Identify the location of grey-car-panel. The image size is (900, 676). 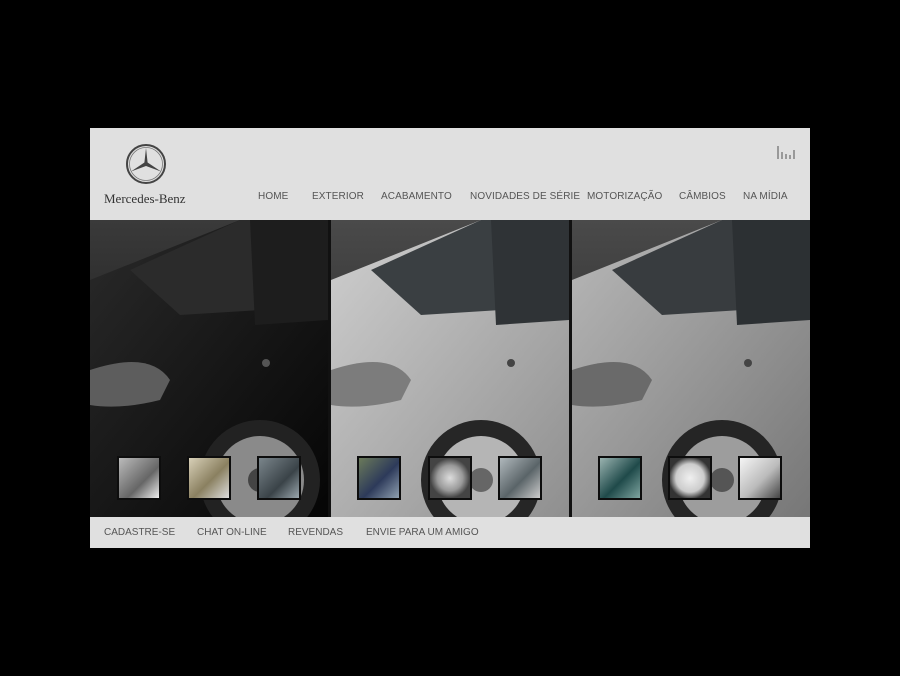
(691, 368).